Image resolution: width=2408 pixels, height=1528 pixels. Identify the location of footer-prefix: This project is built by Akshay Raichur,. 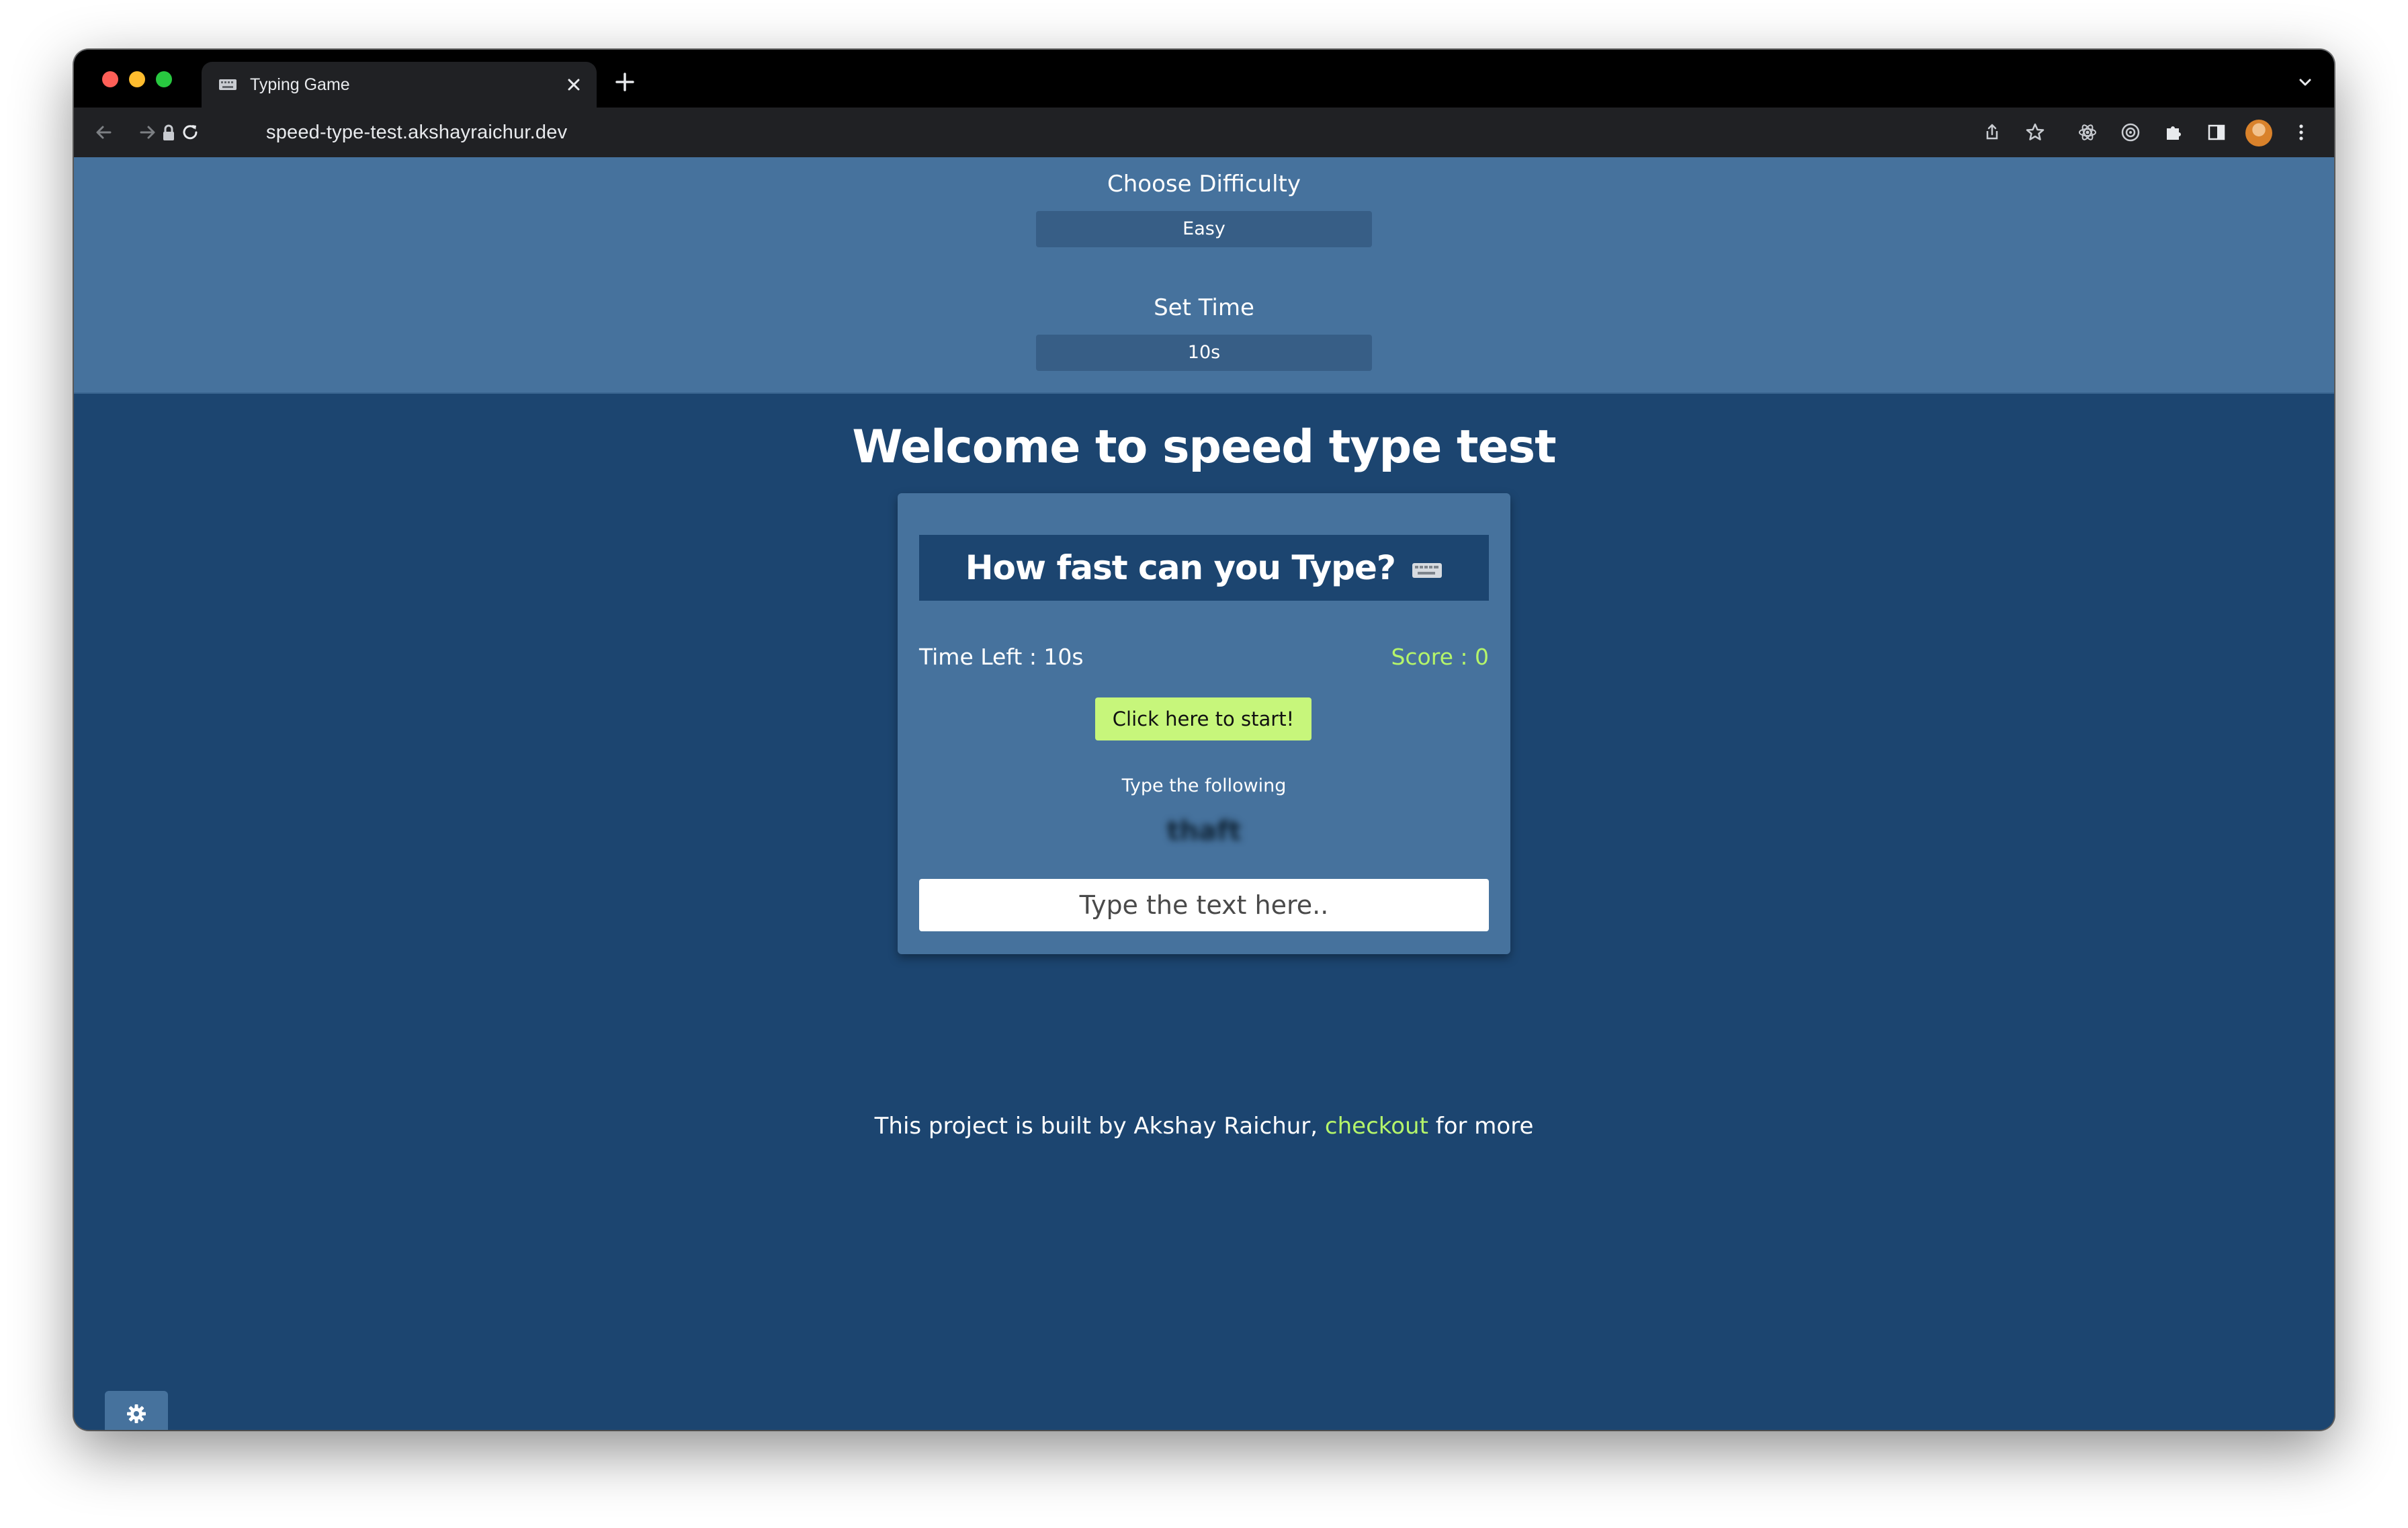
(1099, 1126).